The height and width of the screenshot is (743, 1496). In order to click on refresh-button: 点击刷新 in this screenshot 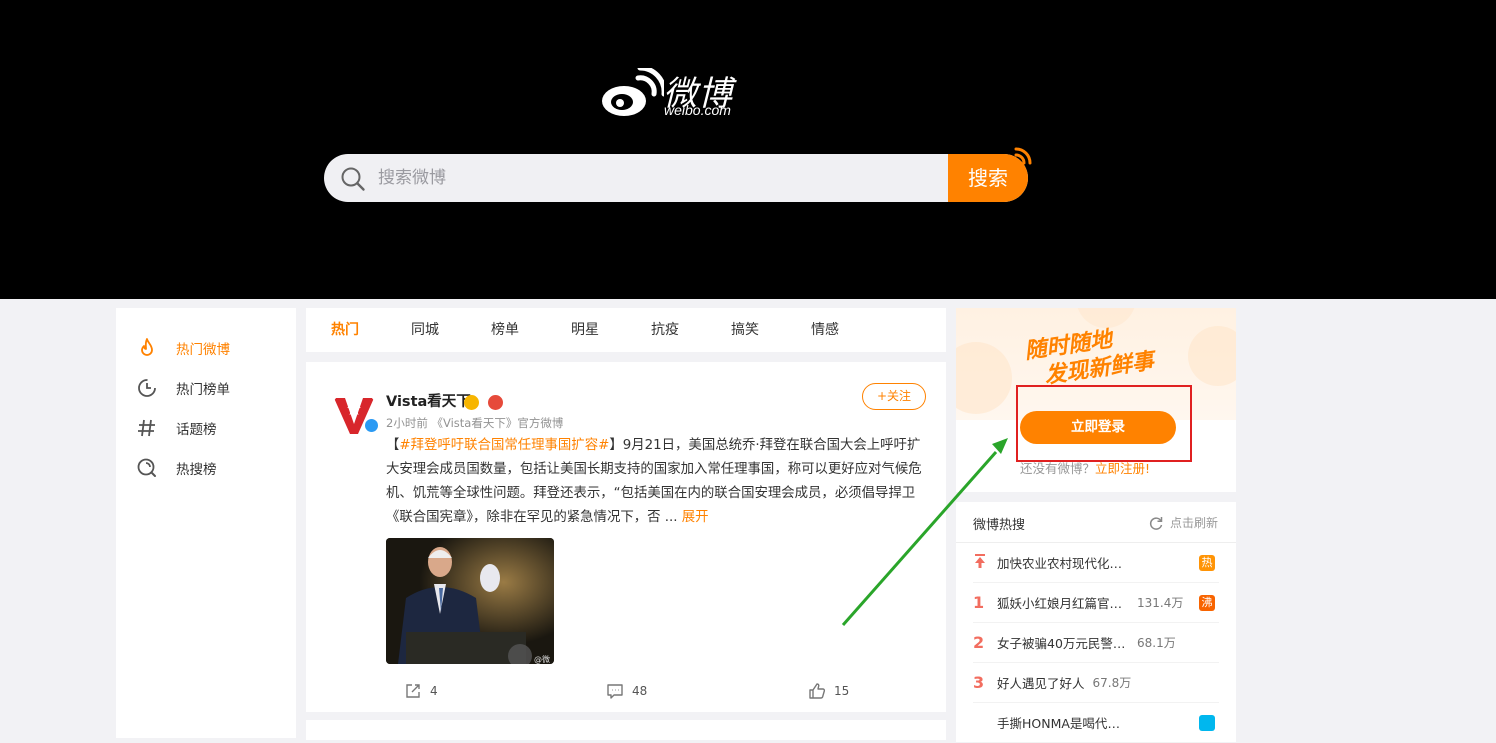, I will do `click(1183, 522)`.